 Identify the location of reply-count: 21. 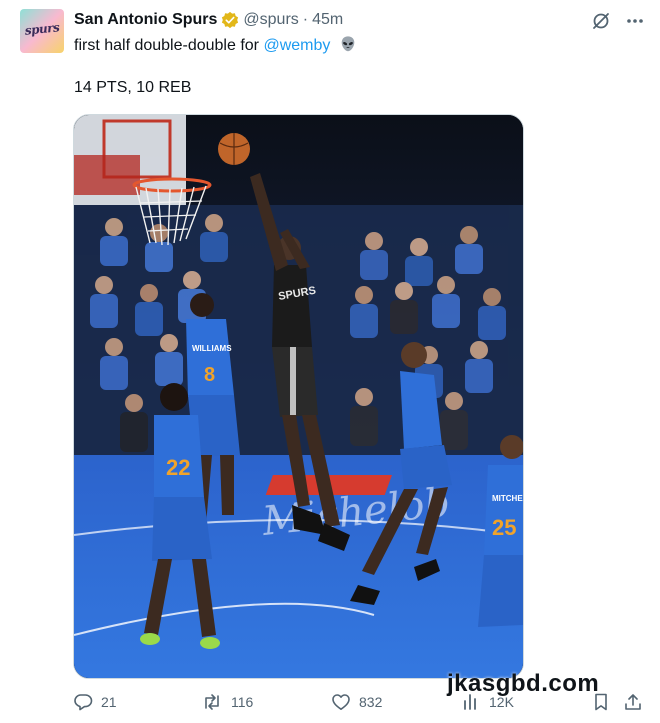
(109, 702).